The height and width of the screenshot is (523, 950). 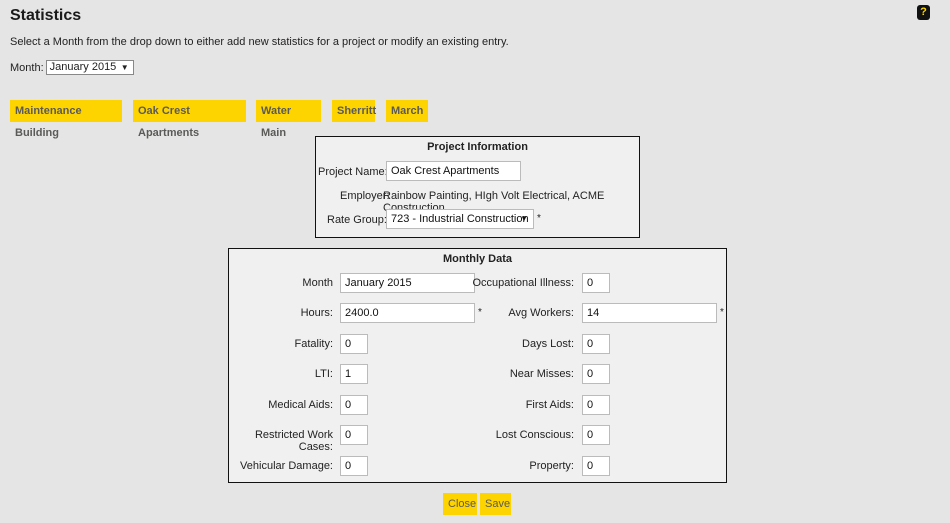 I want to click on project-button-maintenance-building: Maintenance Building, so click(x=66, y=119).